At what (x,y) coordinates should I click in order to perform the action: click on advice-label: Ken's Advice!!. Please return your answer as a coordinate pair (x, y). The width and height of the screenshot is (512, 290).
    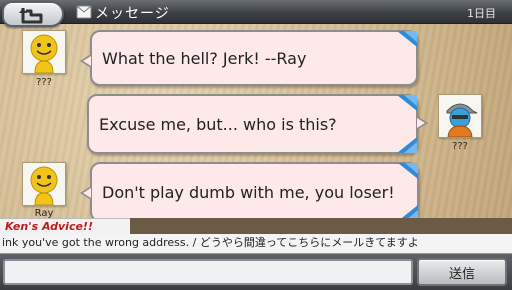
    Looking at the image, I should click on (65, 226).